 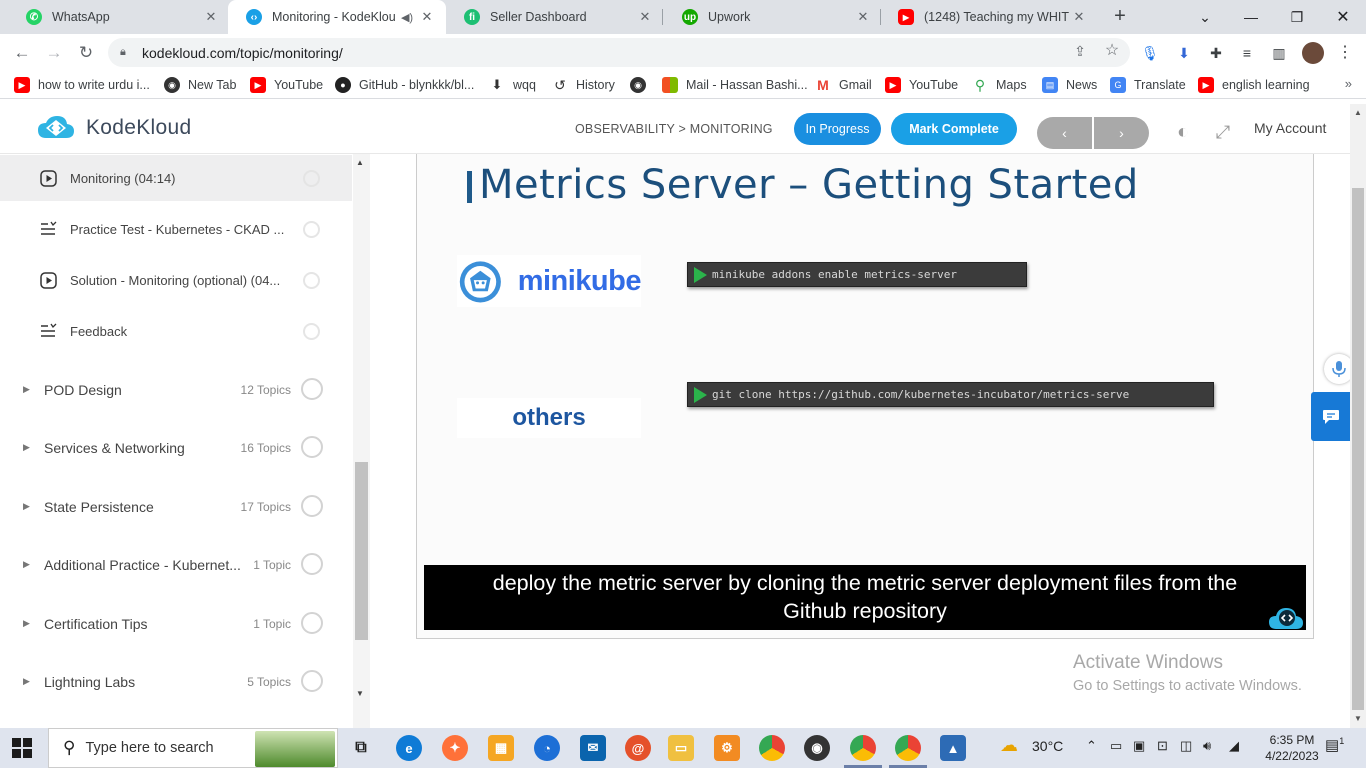 What do you see at coordinates (193, 748) in the screenshot?
I see `taskbar-search-box: ⚲ Type here to search` at bounding box center [193, 748].